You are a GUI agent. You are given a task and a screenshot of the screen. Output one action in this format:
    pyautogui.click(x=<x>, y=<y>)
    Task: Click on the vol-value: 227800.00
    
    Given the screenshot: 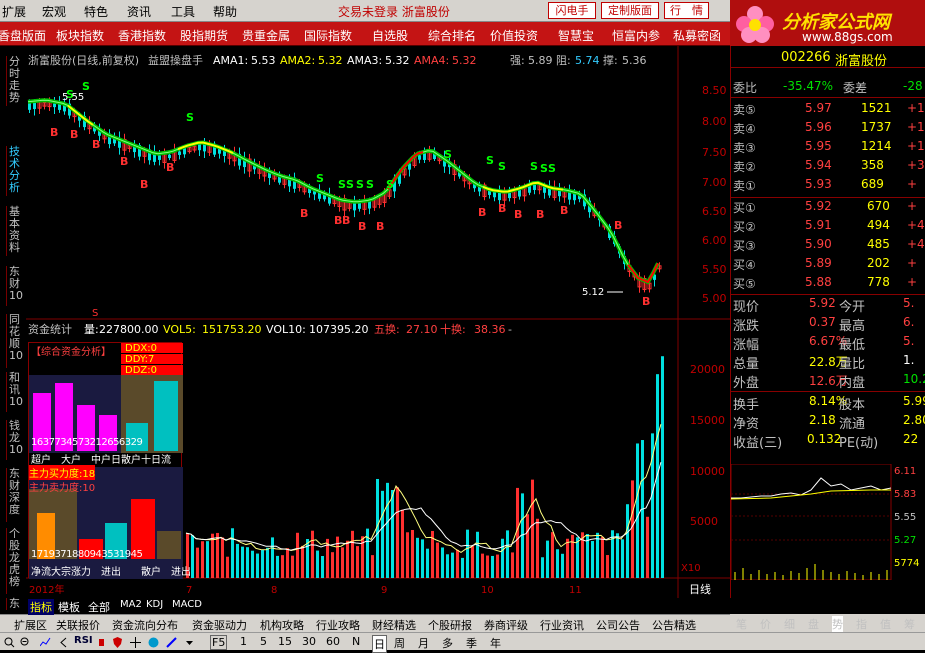 What is the action you would take?
    pyautogui.click(x=129, y=329)
    